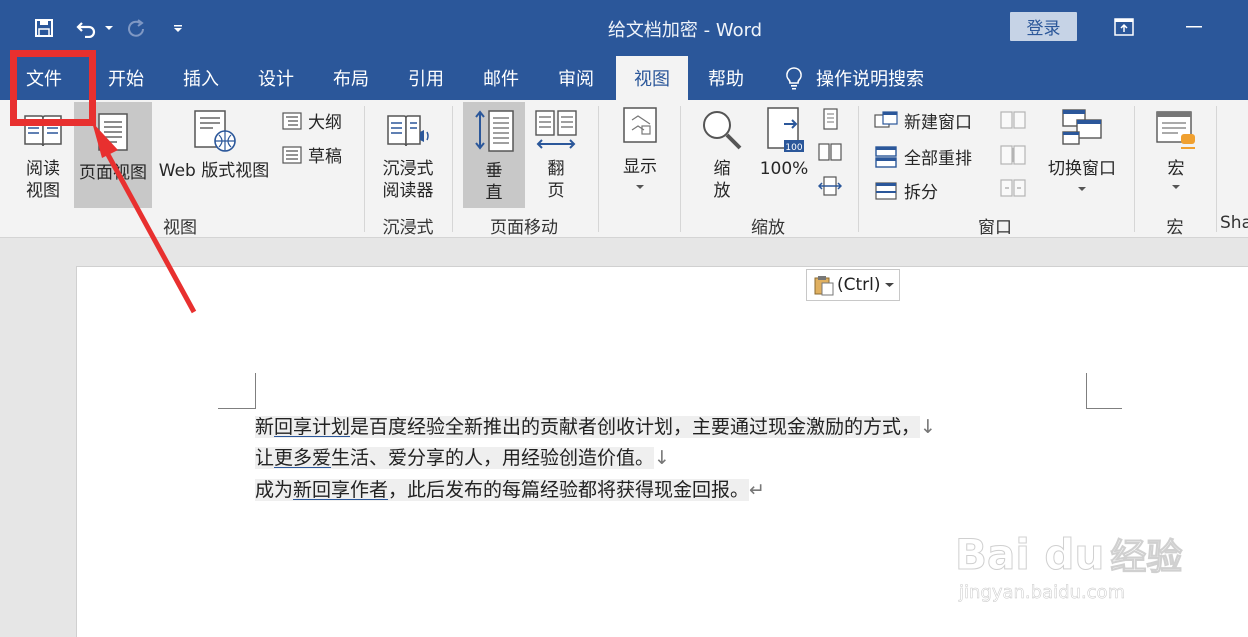 The height and width of the screenshot is (637, 1248). Describe the element at coordinates (886, 119) in the screenshot. I see `new-window-icon` at that location.